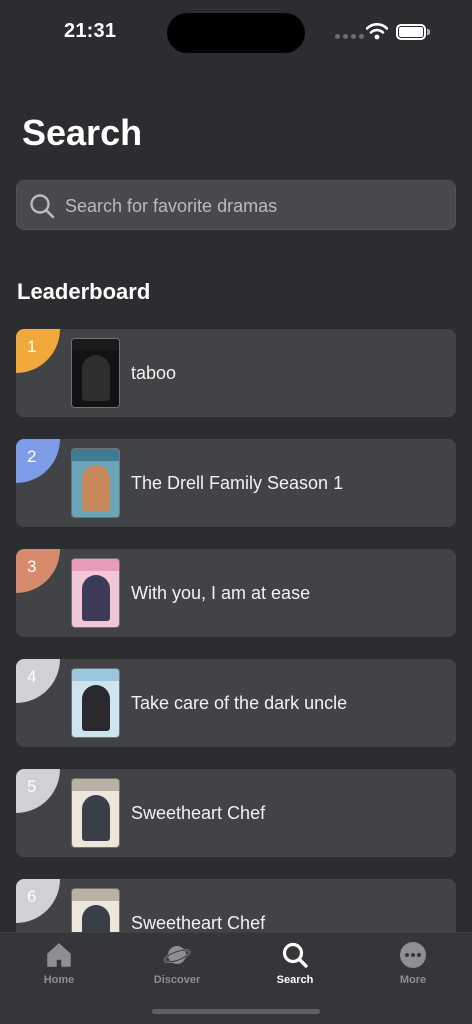 Image resolution: width=472 pixels, height=1024 pixels. I want to click on planet-icon, so click(177, 955).